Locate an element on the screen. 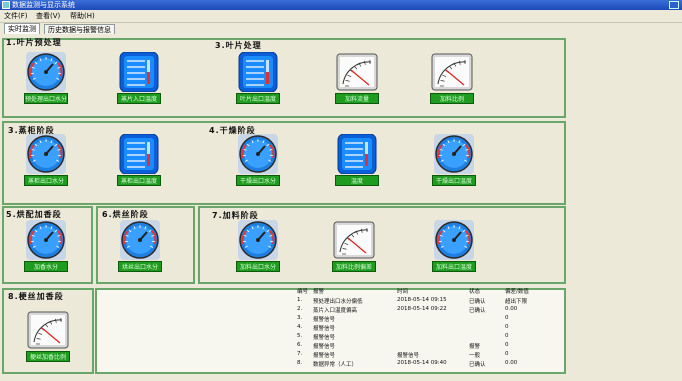 The width and height of the screenshot is (682, 381). table-cell: 2018-05-14 09:15 is located at coordinates (422, 300).